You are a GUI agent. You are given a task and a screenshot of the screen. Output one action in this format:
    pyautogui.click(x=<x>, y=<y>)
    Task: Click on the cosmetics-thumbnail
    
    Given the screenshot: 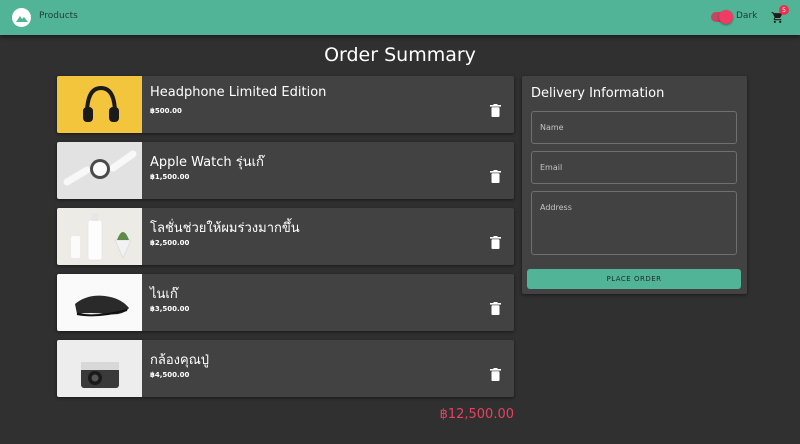 What is the action you would take?
    pyautogui.click(x=99, y=236)
    